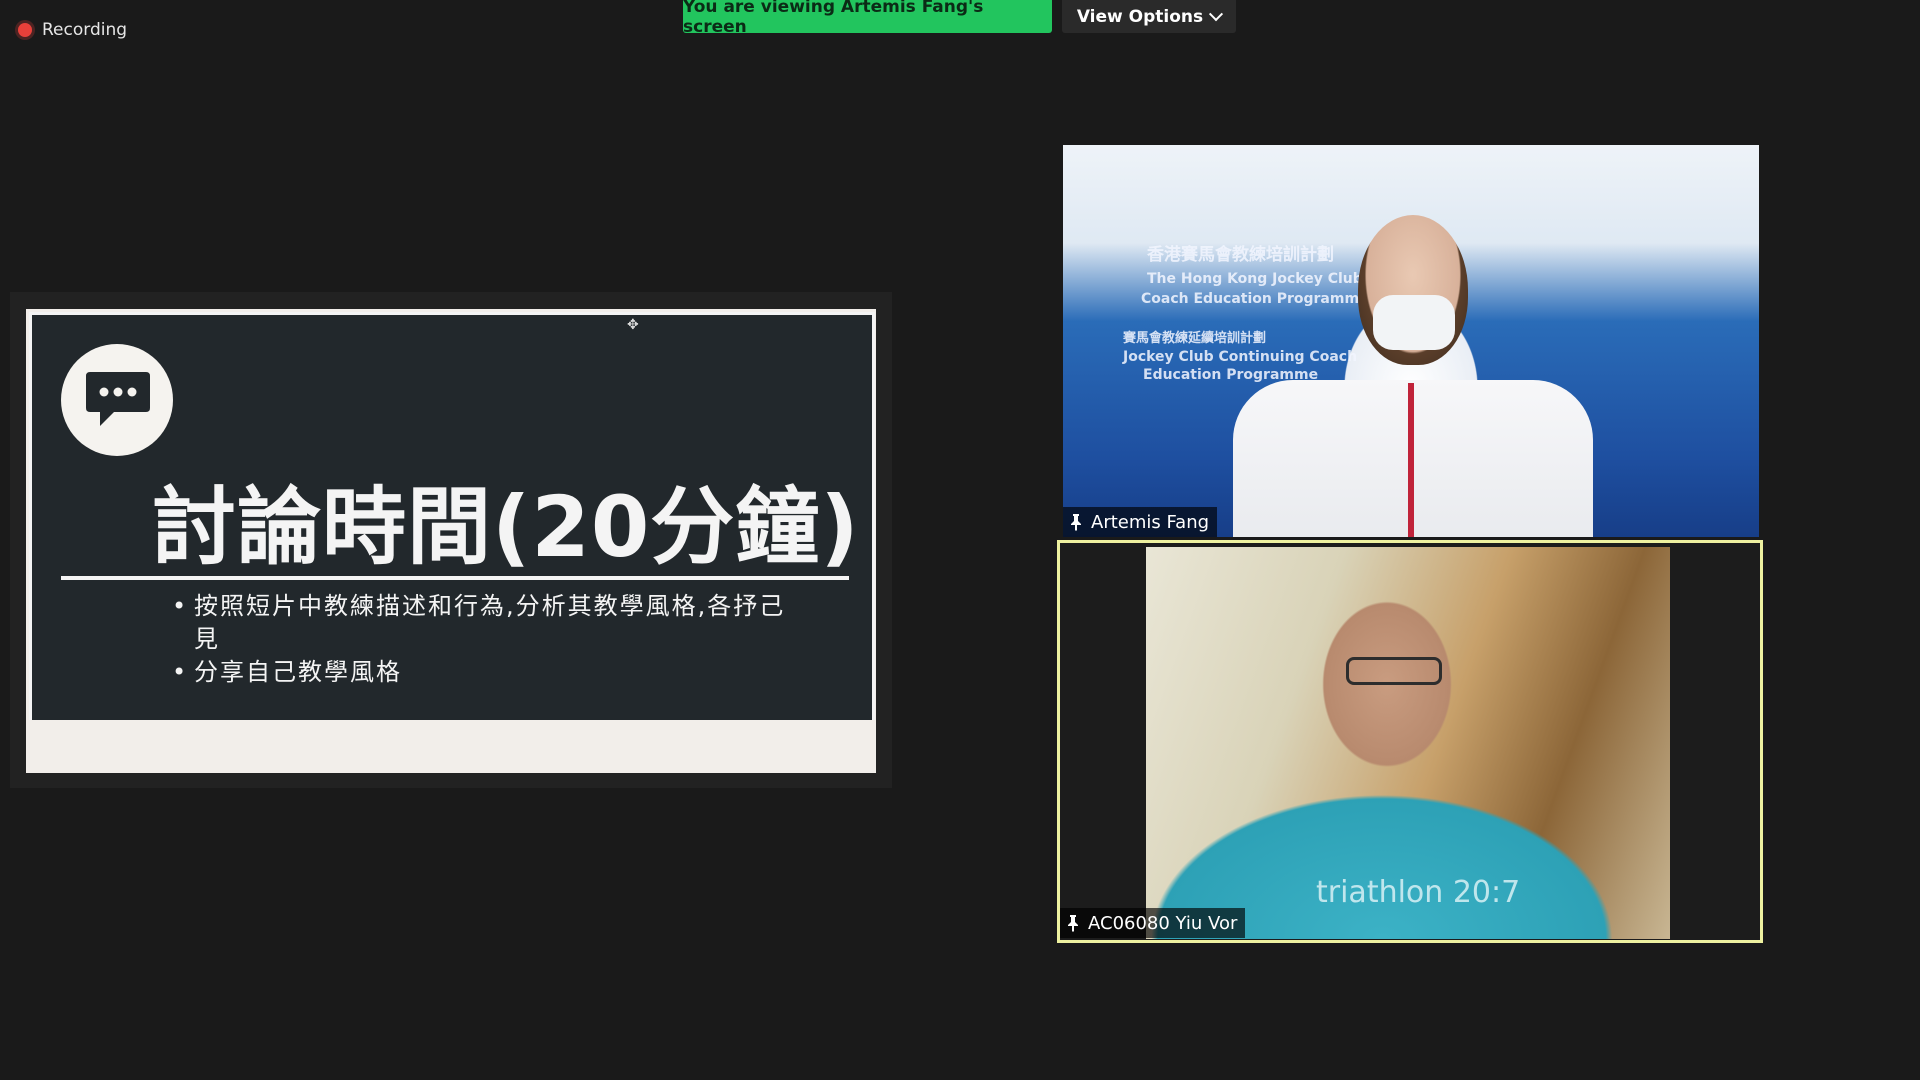 This screenshot has width=1920, height=1080. I want to click on video-tile-yiu-vor: triathlon 20:7 AC06080 Yiu Vor, so click(1410, 741).